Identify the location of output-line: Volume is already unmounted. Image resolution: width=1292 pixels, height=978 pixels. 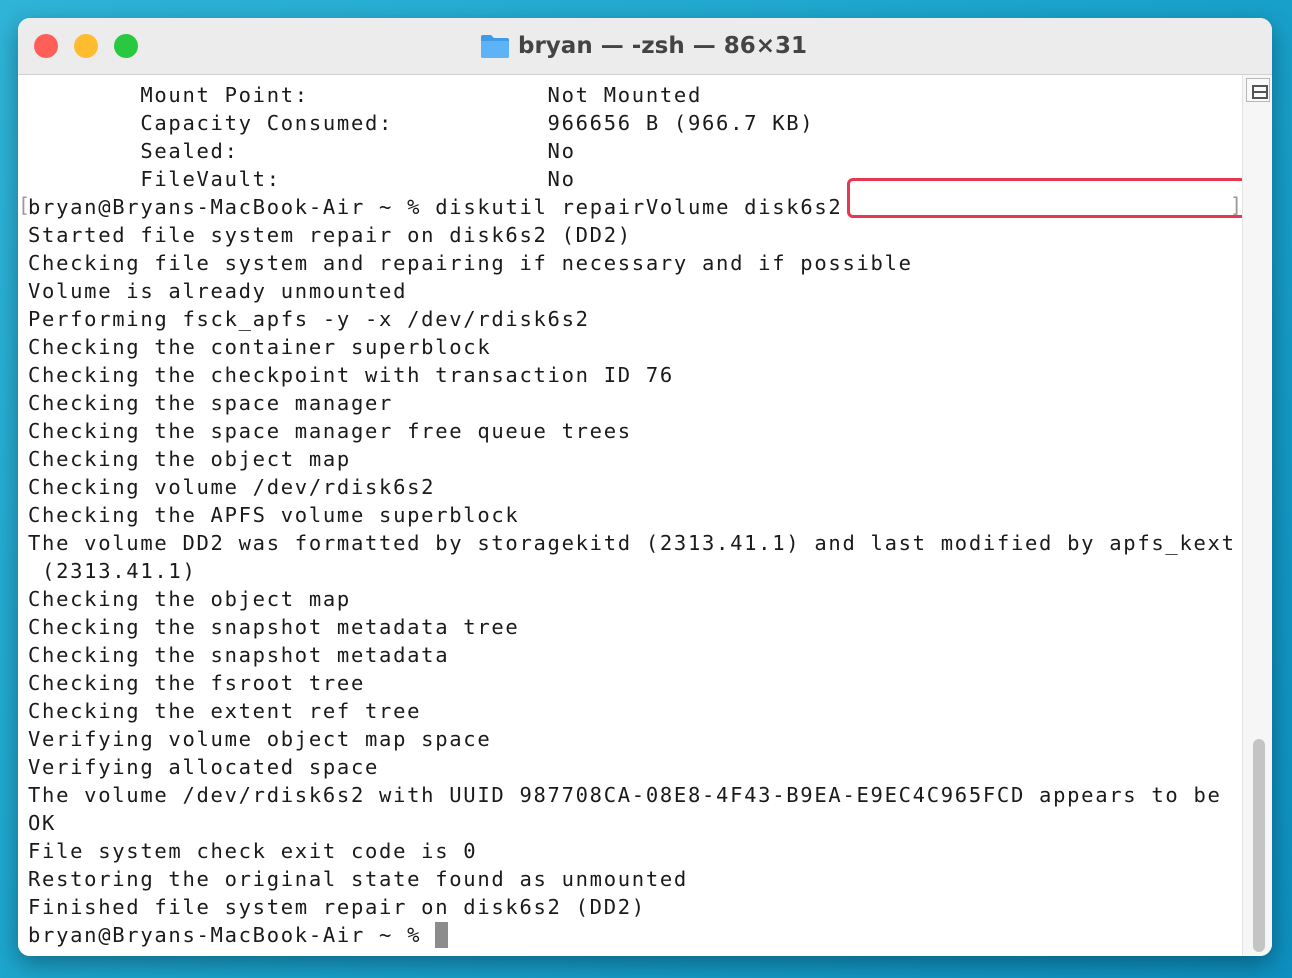
(218, 291).